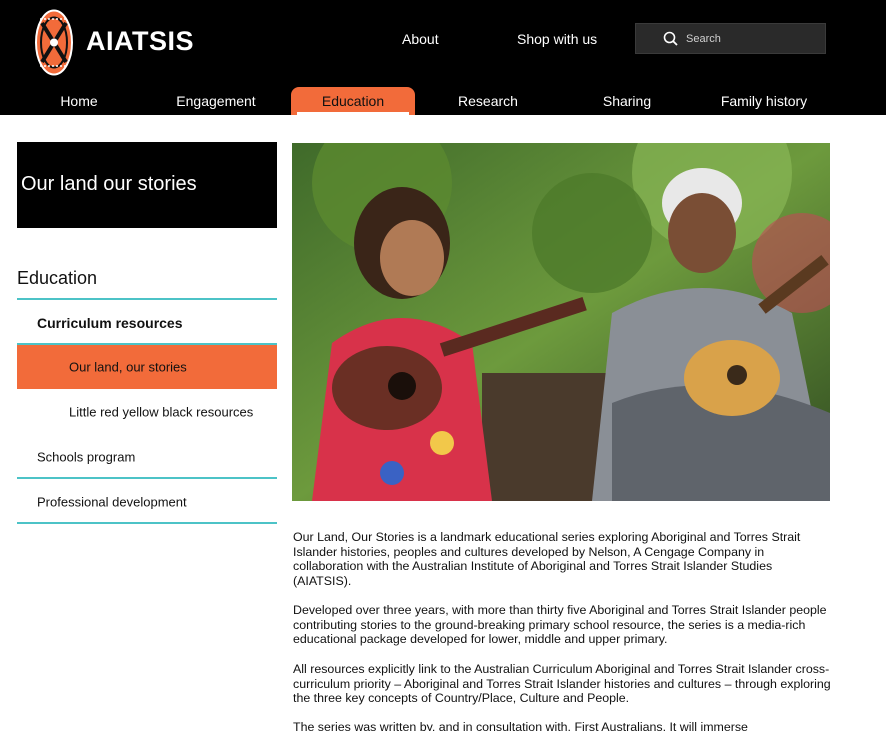 The height and width of the screenshot is (731, 886). Describe the element at coordinates (764, 101) in the screenshot. I see `nav-family-history: Family history` at that location.